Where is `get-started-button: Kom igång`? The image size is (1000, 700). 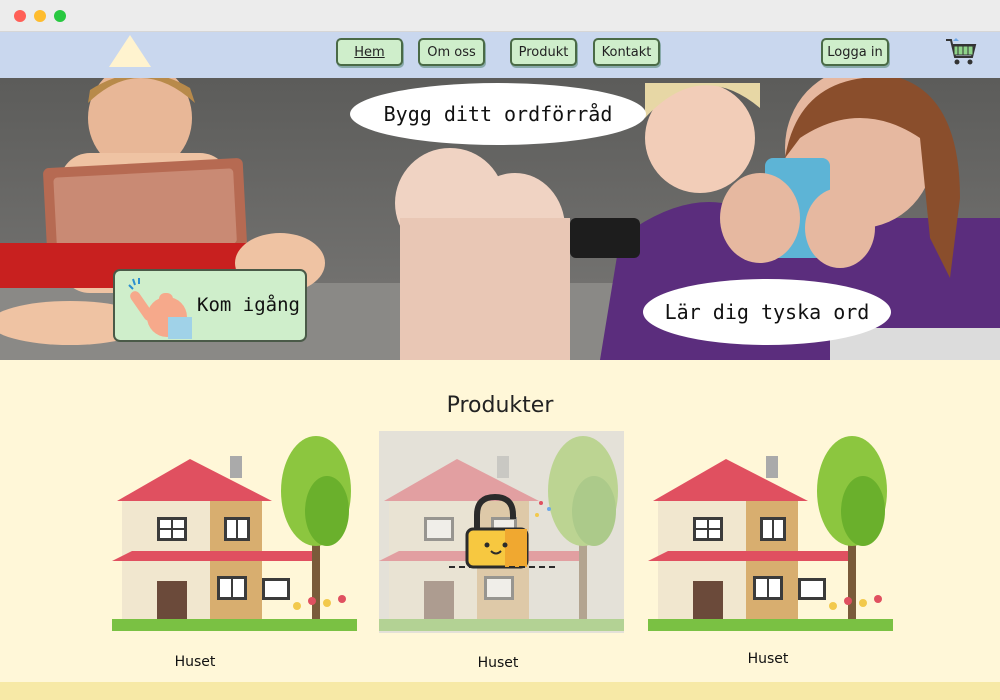
get-started-button: Kom igång is located at coordinates (210, 305).